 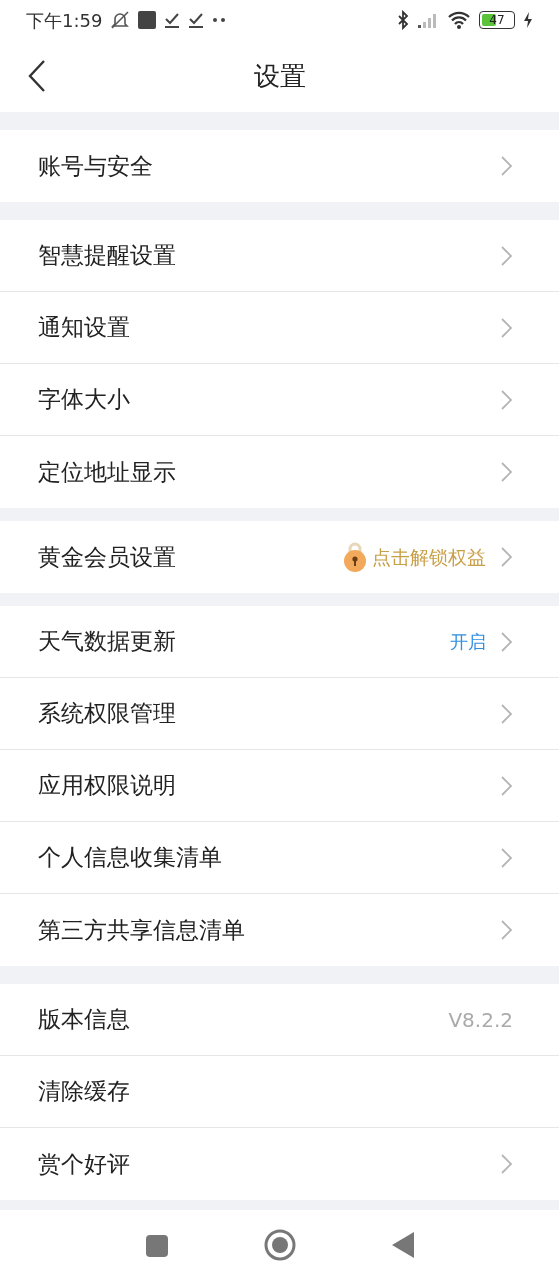 What do you see at coordinates (84, 328) in the screenshot?
I see `row-label: 通知设置` at bounding box center [84, 328].